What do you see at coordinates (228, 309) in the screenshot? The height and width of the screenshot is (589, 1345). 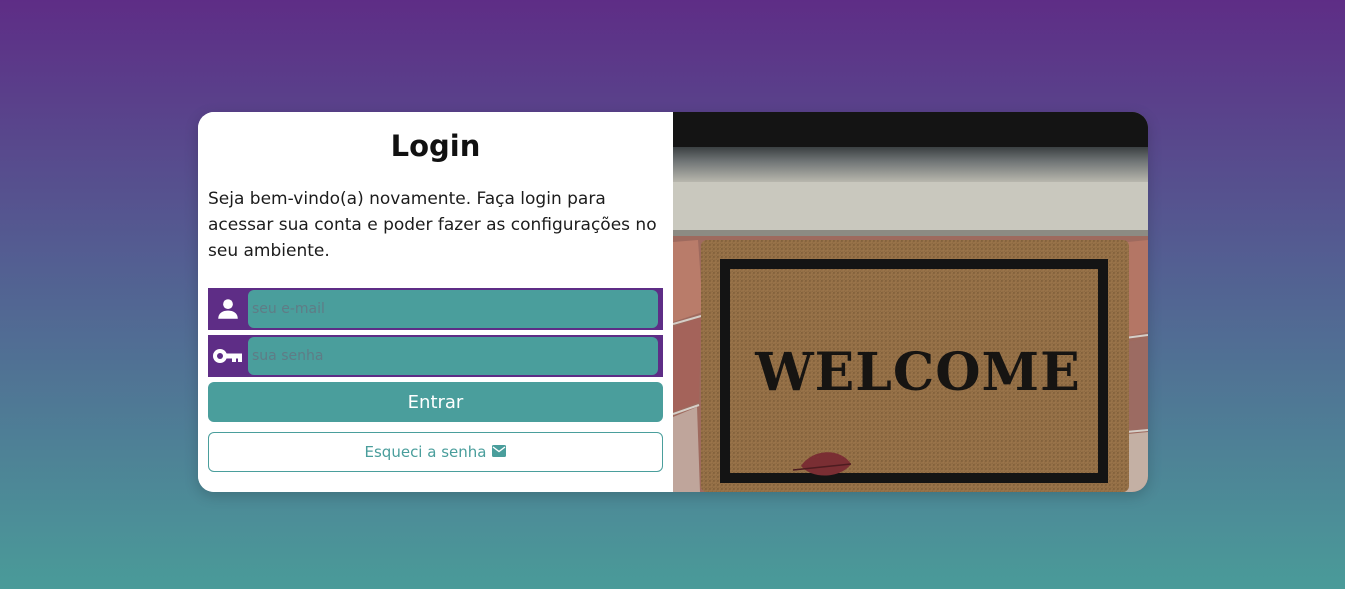 I see `user-icon` at bounding box center [228, 309].